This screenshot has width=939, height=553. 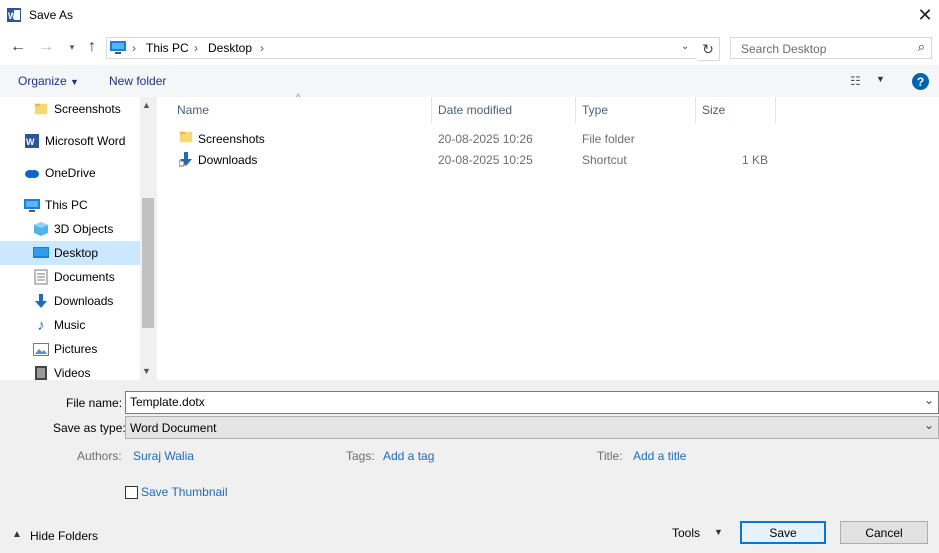 I want to click on table-row: Downloads 20-08-2025 10:25 Shortcut 1 KB, so click(x=473, y=159).